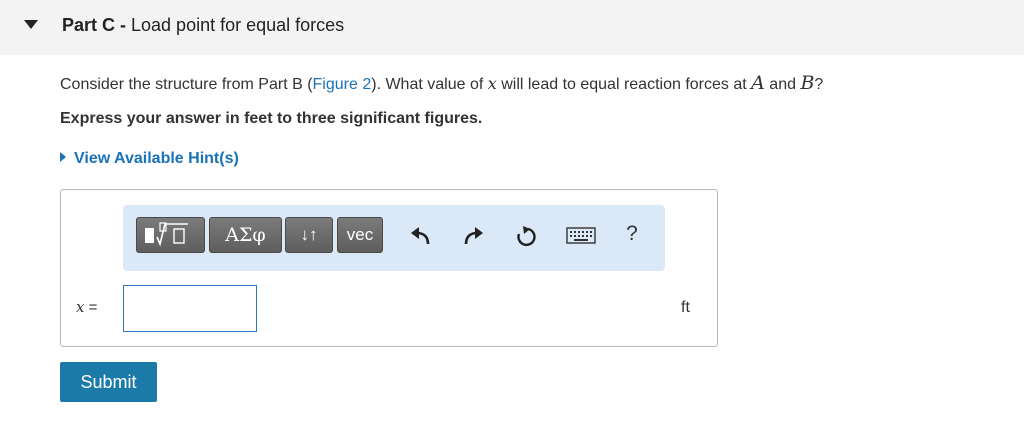 Image resolution: width=1024 pixels, height=442 pixels. Describe the element at coordinates (89, 25) in the screenshot. I see `part-label: Part C` at that location.